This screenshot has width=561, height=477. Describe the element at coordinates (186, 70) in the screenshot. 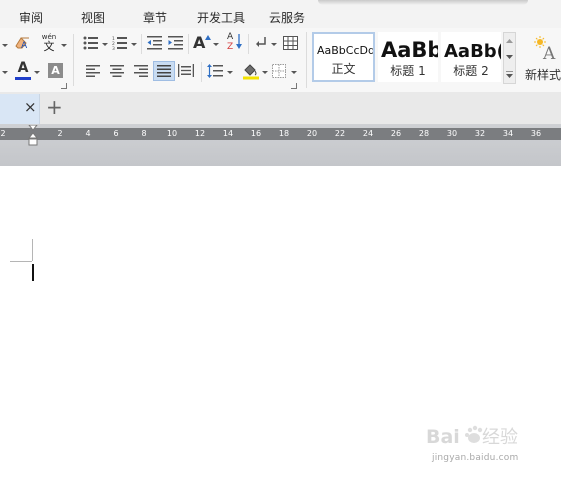

I see `distributed-align-icon` at that location.